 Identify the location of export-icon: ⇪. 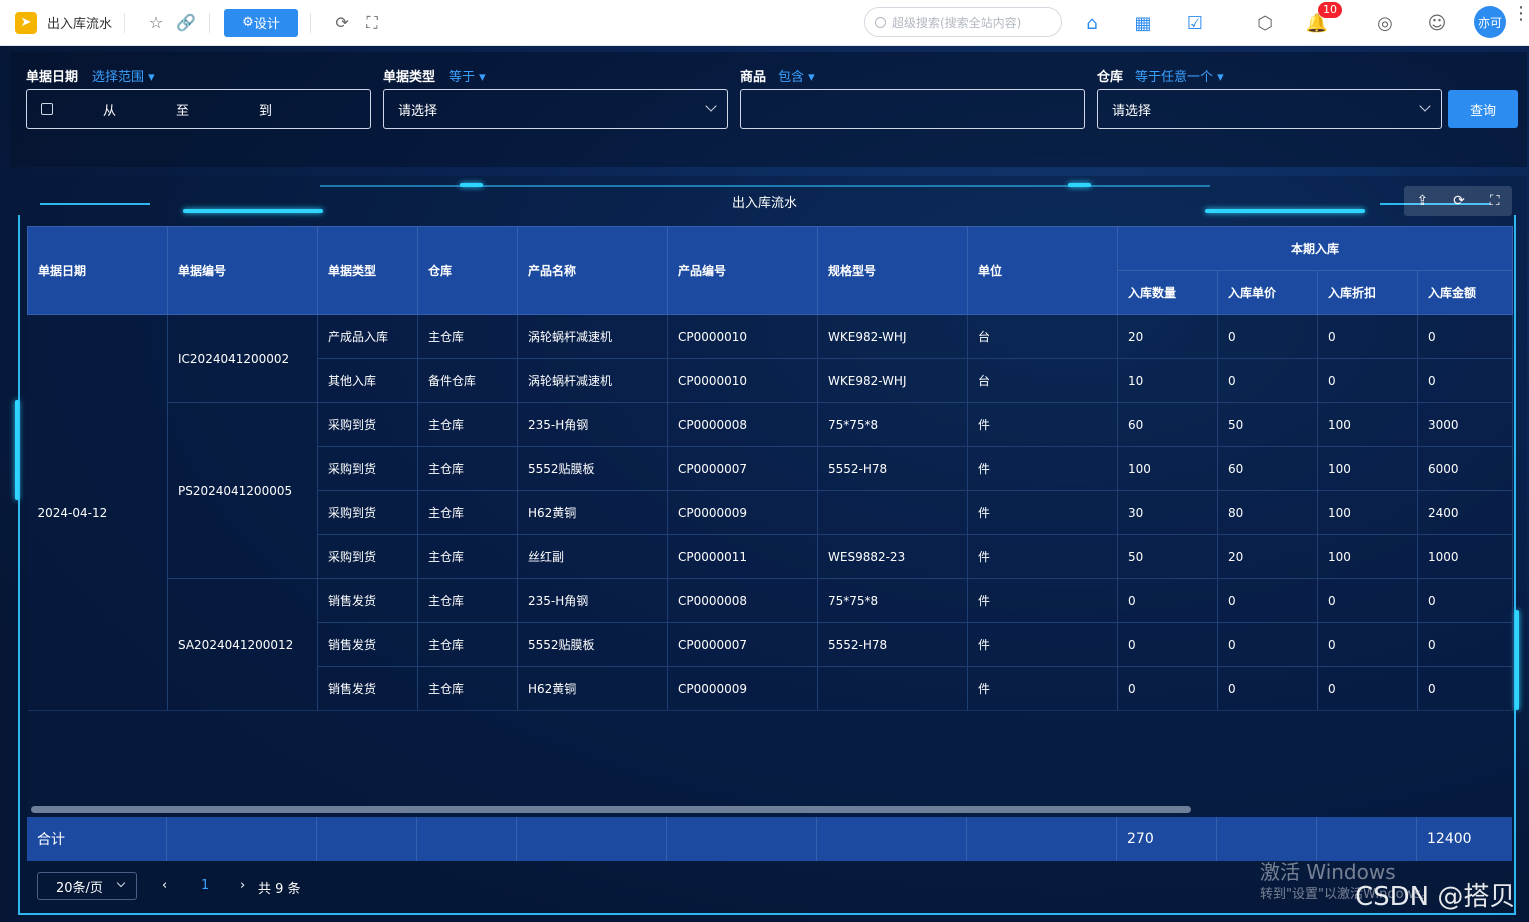
(1422, 201).